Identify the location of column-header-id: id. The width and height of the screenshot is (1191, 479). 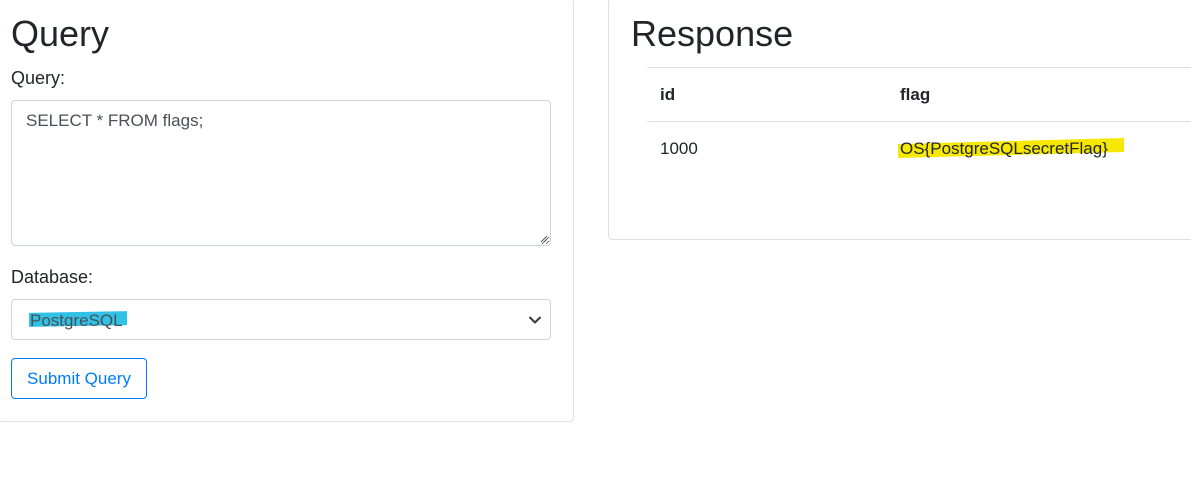
(767, 94).